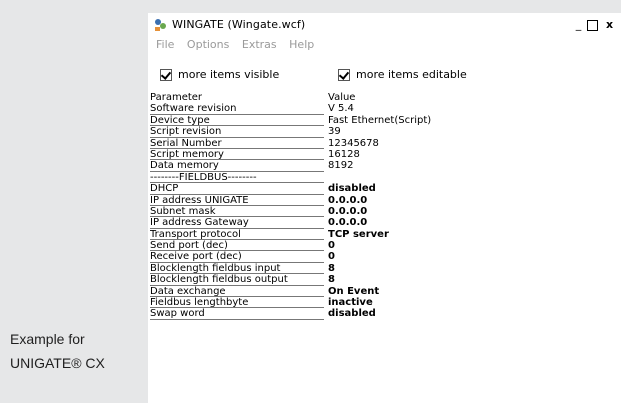 Image resolution: width=621 pixels, height=403 pixels. I want to click on parameter-value: Fast Ethernet(Script), so click(379, 120).